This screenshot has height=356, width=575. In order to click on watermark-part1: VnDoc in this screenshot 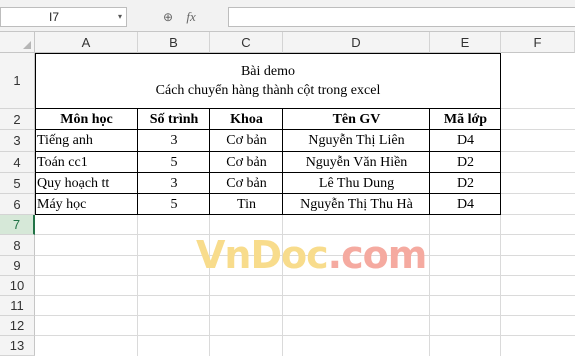, I will do `click(262, 255)`.